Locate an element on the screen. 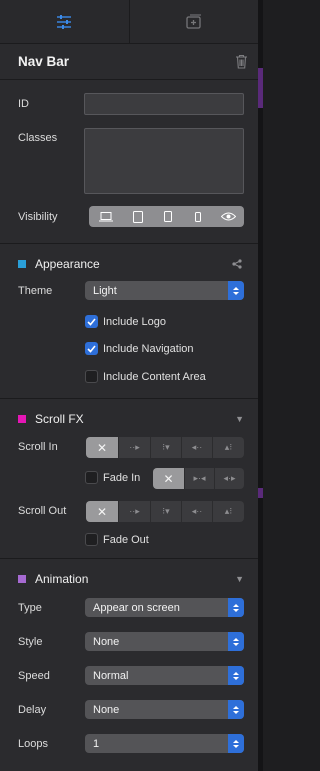 The image size is (320, 771). visibility-preview is located at coordinates (228, 216).